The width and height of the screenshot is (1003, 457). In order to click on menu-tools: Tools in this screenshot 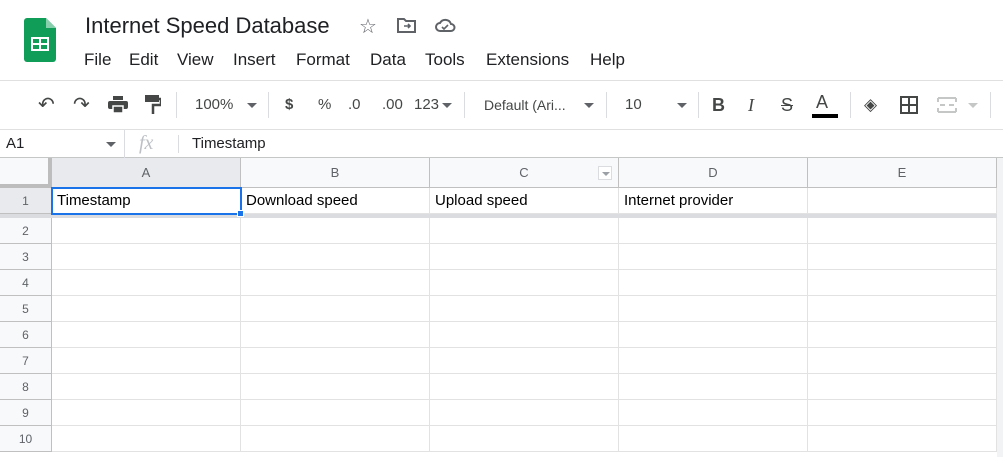, I will do `click(445, 60)`.